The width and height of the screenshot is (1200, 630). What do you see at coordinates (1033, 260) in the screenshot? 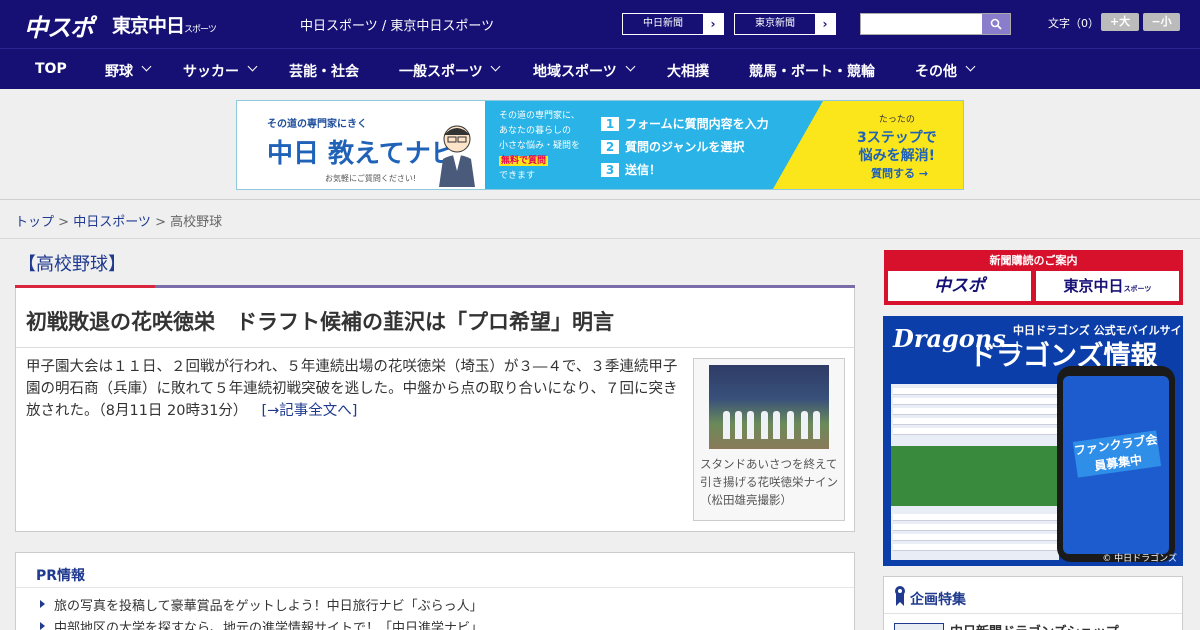
I see `subscribe-title: 新聞購読のご案内` at bounding box center [1033, 260].